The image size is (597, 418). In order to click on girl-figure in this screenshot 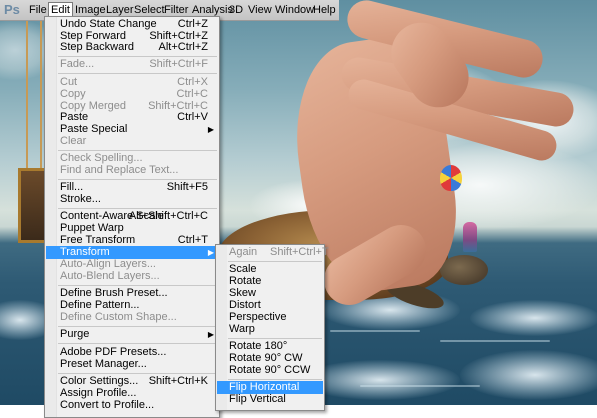, I will do `click(470, 237)`.